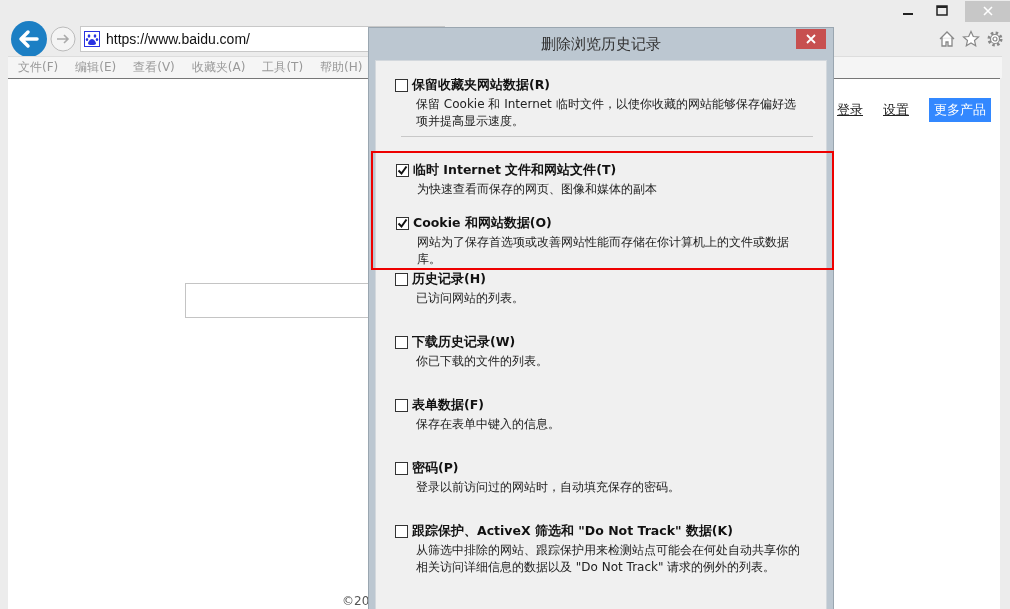  What do you see at coordinates (482, 223) in the screenshot?
I see `option-label: Cookie 和网站数据(O)` at bounding box center [482, 223].